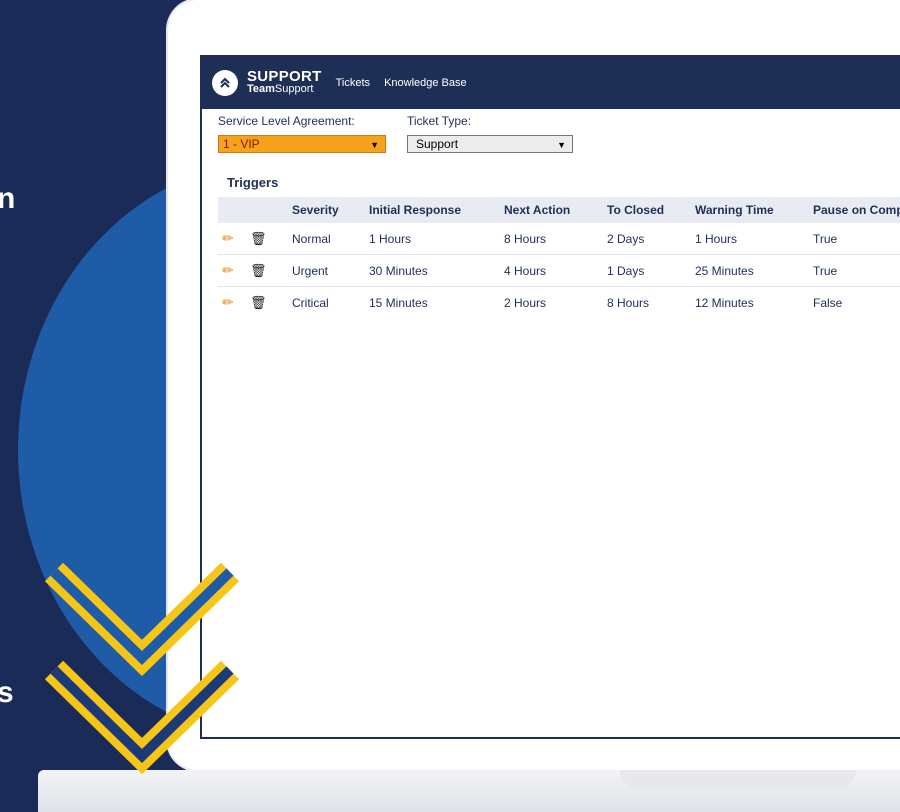  Describe the element at coordinates (436, 270) in the screenshot. I see `cell-initial-response: 30 Minutes` at that location.